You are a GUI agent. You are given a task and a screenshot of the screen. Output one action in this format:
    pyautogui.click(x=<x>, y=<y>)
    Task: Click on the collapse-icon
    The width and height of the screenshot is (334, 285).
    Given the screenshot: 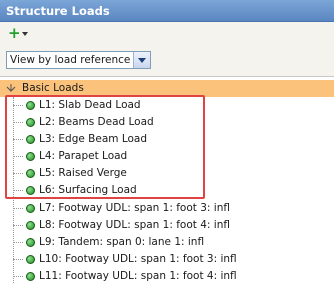 What is the action you would take?
    pyautogui.click(x=11, y=89)
    